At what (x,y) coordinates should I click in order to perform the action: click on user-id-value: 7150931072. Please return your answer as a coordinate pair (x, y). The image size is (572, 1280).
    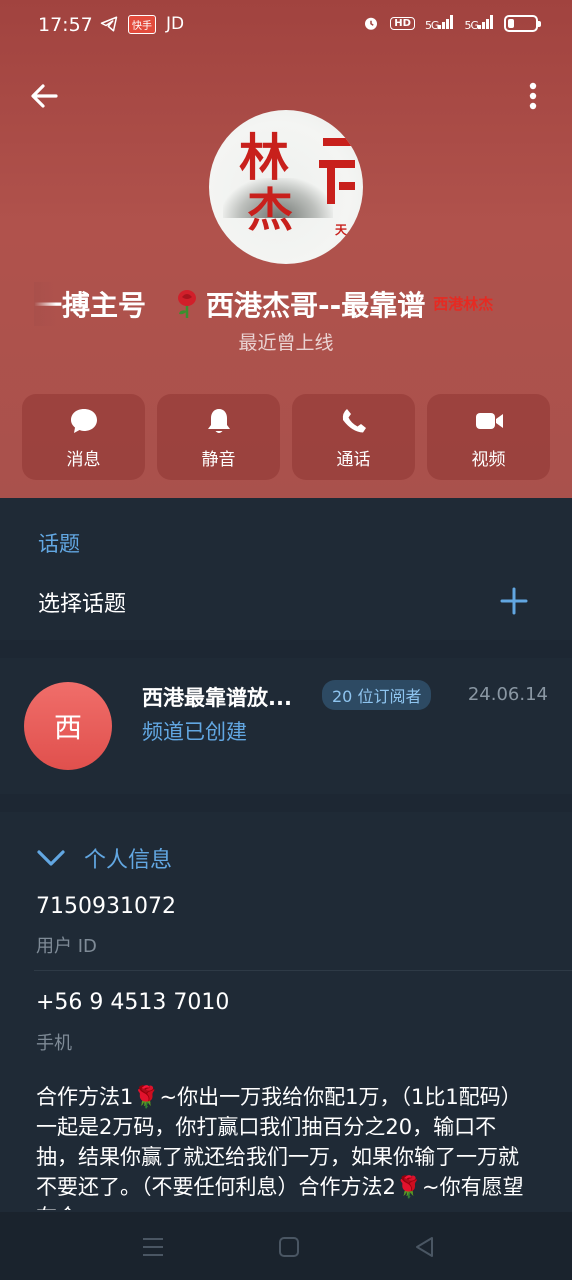
    Looking at the image, I should click on (106, 906).